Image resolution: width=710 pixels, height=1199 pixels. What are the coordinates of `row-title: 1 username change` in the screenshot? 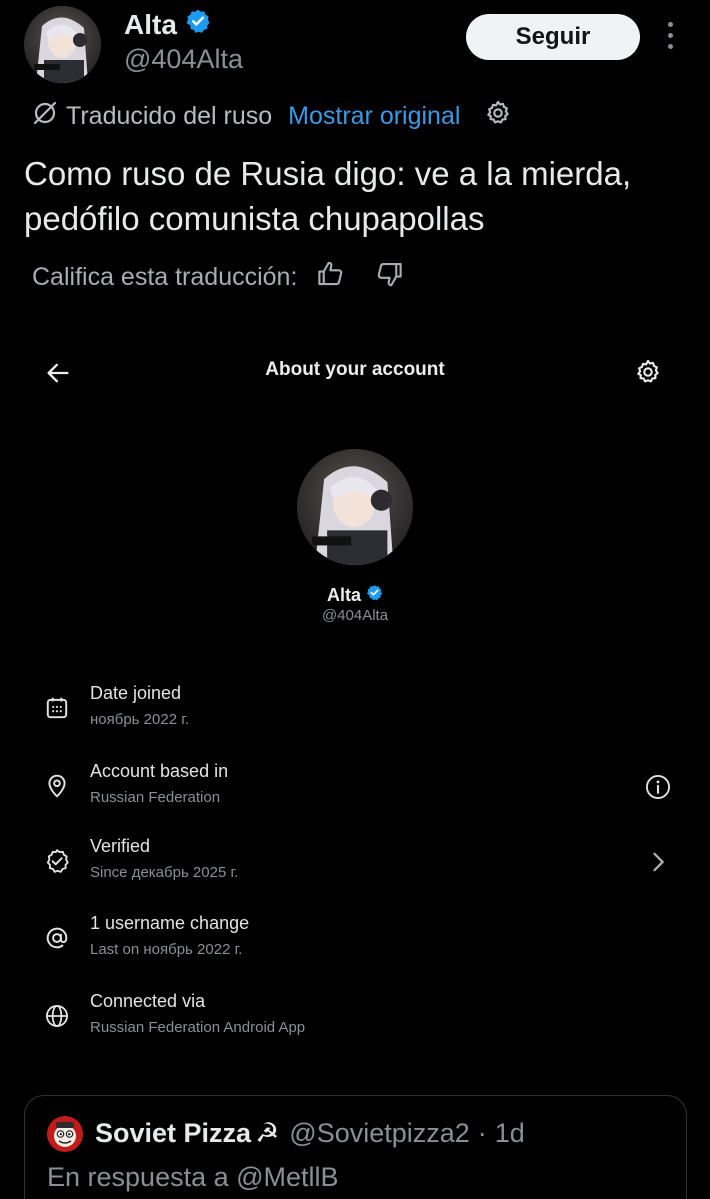 It's located at (170, 923).